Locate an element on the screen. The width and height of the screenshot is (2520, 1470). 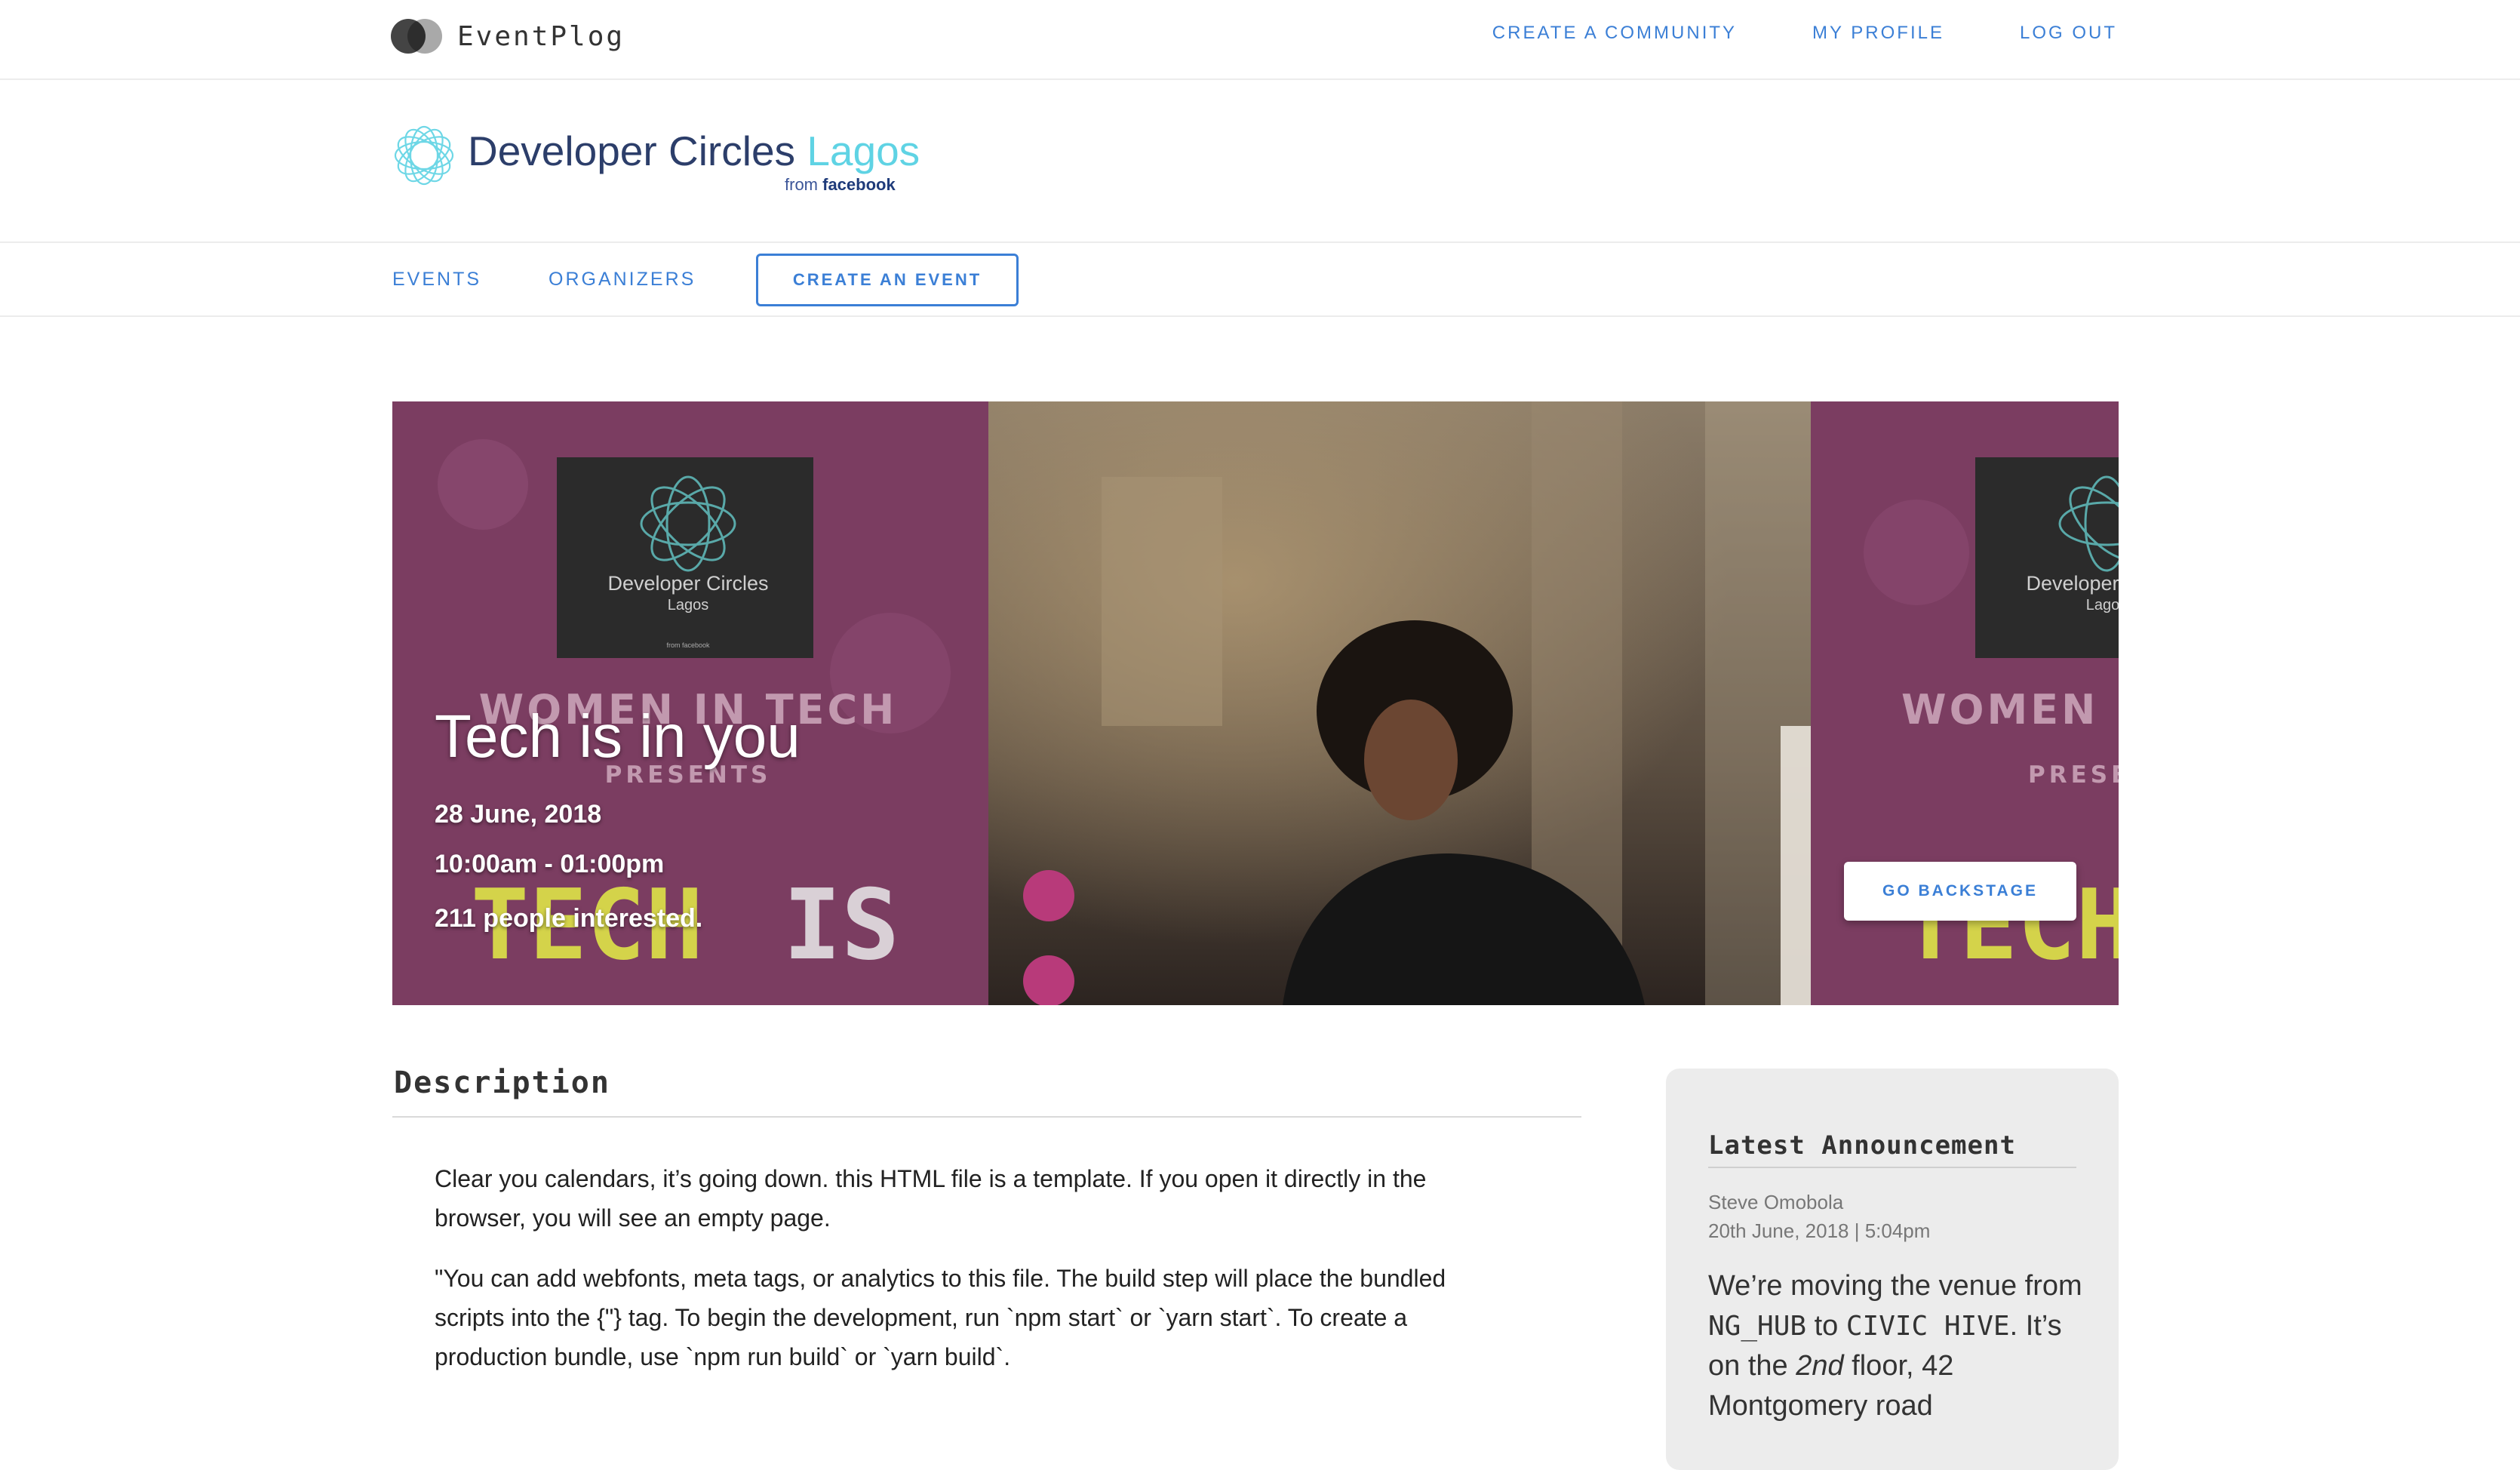
facebook-brand: facebook is located at coordinates (859, 184).